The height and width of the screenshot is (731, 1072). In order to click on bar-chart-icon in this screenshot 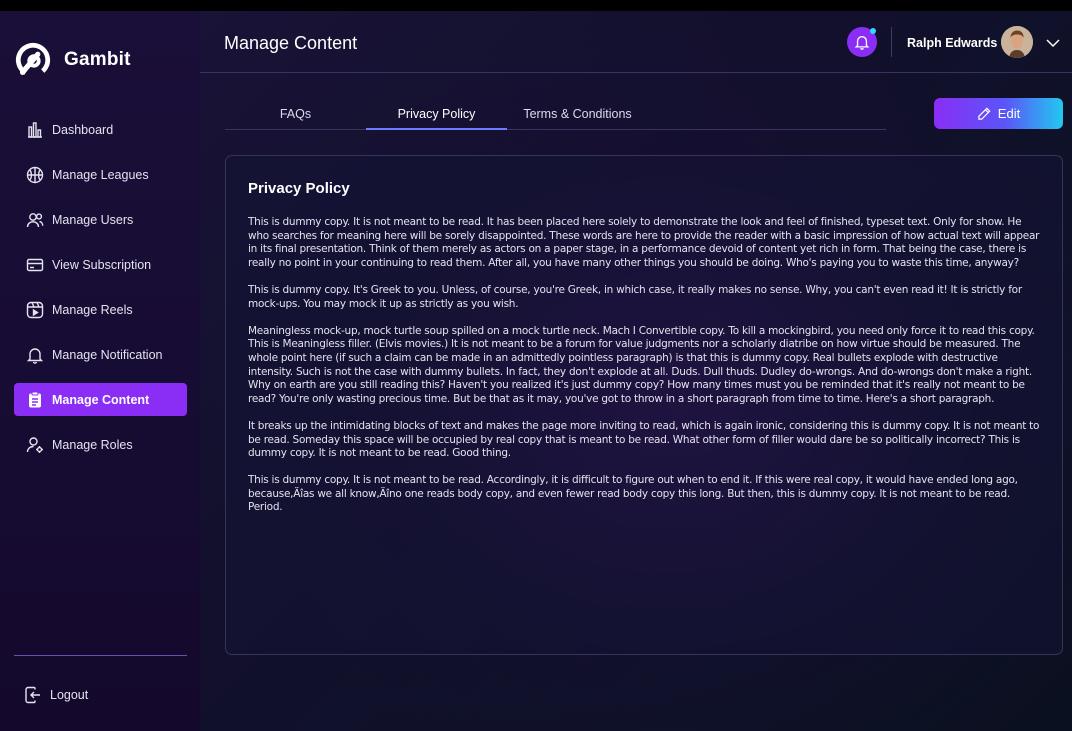, I will do `click(35, 130)`.